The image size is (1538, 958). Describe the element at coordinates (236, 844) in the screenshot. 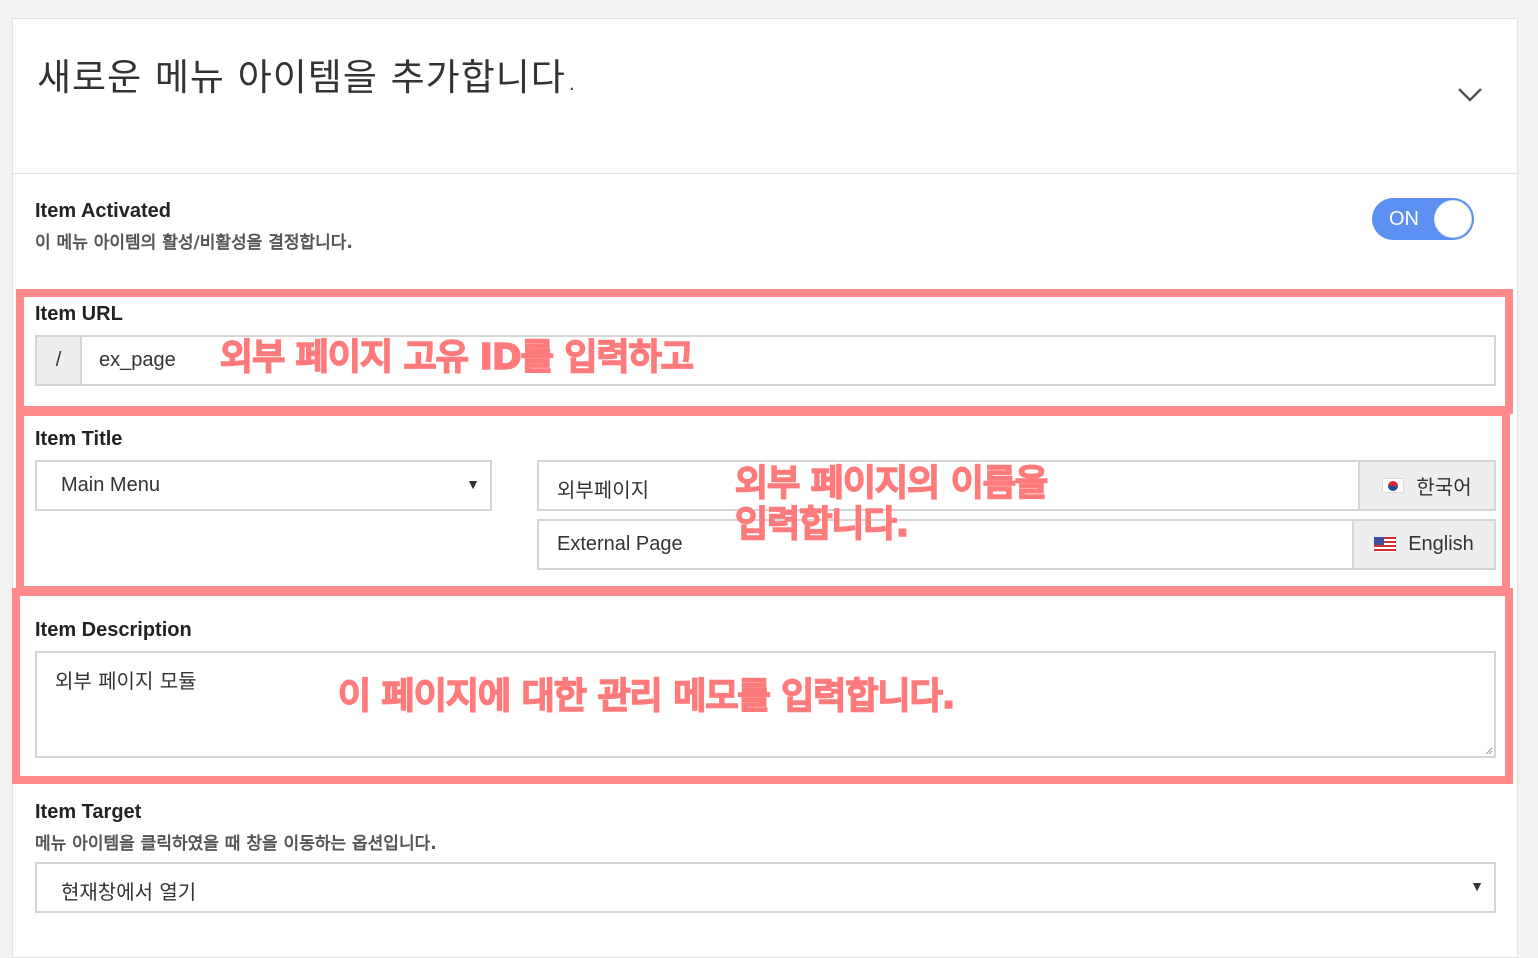

I see `item-target-description: 메뉴 아이템을 클릭하였을 때 창을 이동하는 옵션입니다.` at that location.